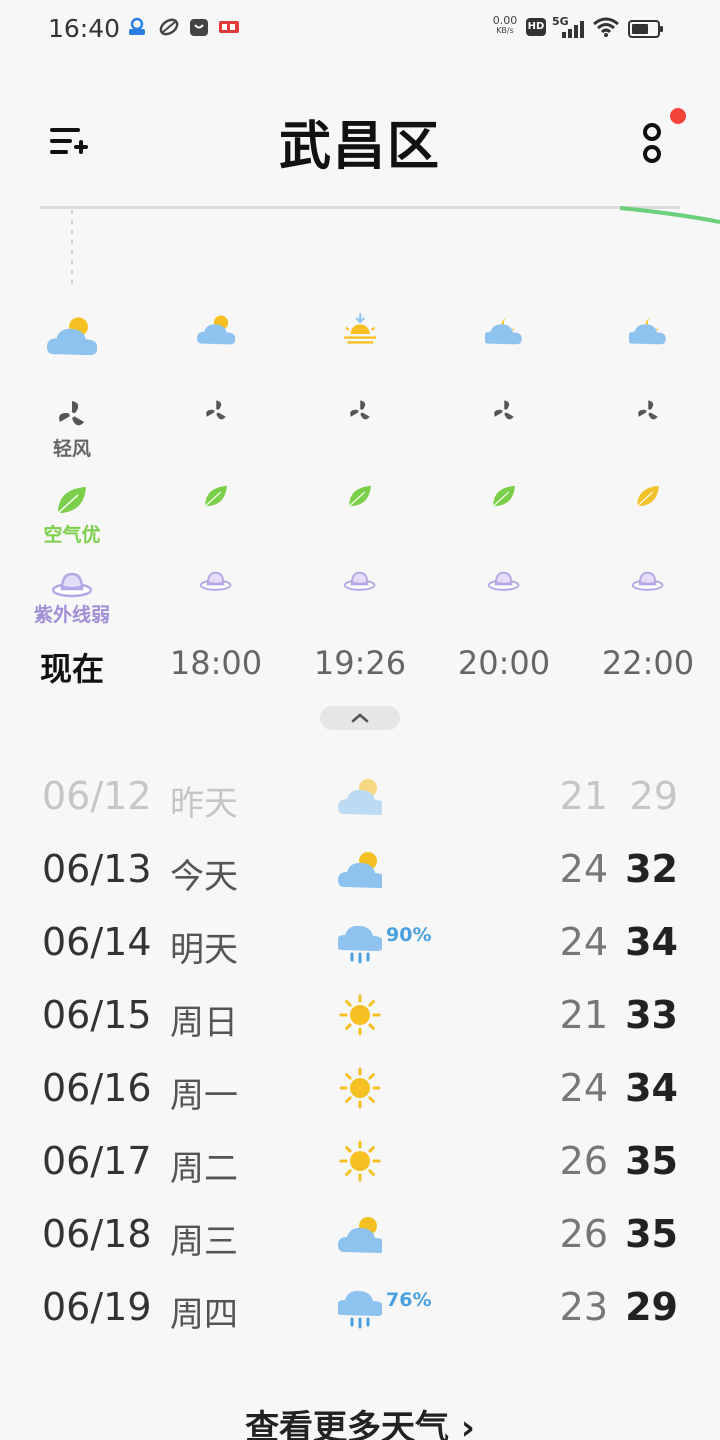 This screenshot has width=720, height=1440. What do you see at coordinates (583, 1307) in the screenshot?
I see `day-low: 23` at bounding box center [583, 1307].